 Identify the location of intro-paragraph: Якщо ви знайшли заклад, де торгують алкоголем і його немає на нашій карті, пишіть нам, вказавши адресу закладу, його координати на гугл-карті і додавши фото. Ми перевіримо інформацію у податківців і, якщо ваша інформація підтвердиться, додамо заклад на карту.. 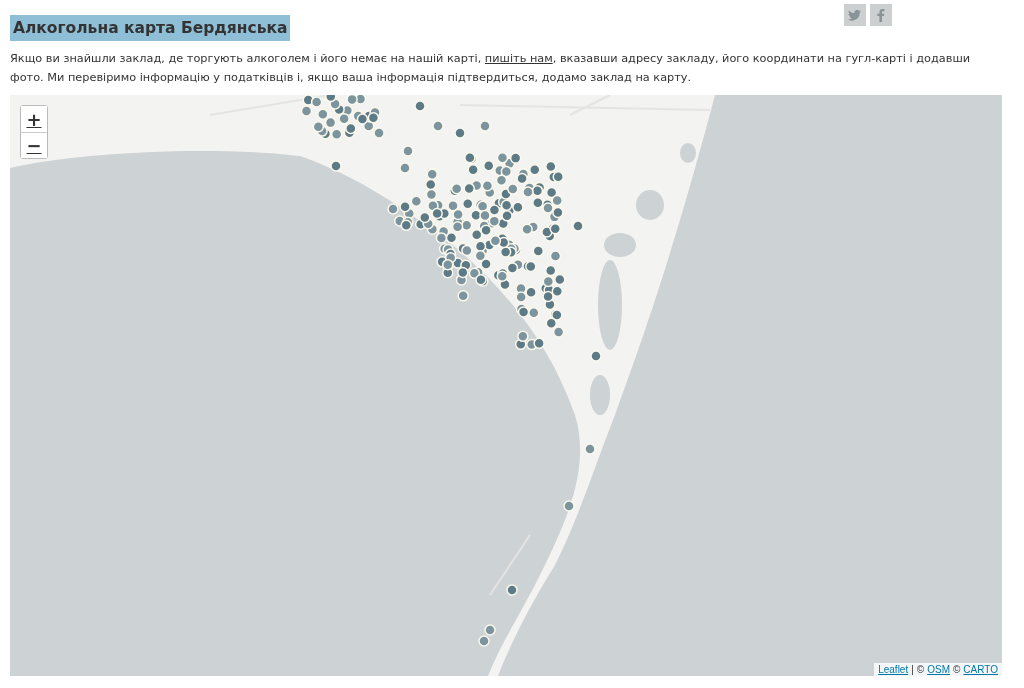
(491, 68).